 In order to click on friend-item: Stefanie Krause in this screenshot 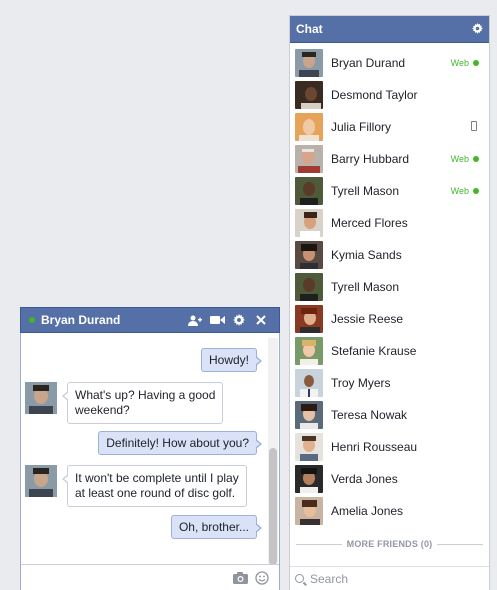, I will do `click(389, 351)`.